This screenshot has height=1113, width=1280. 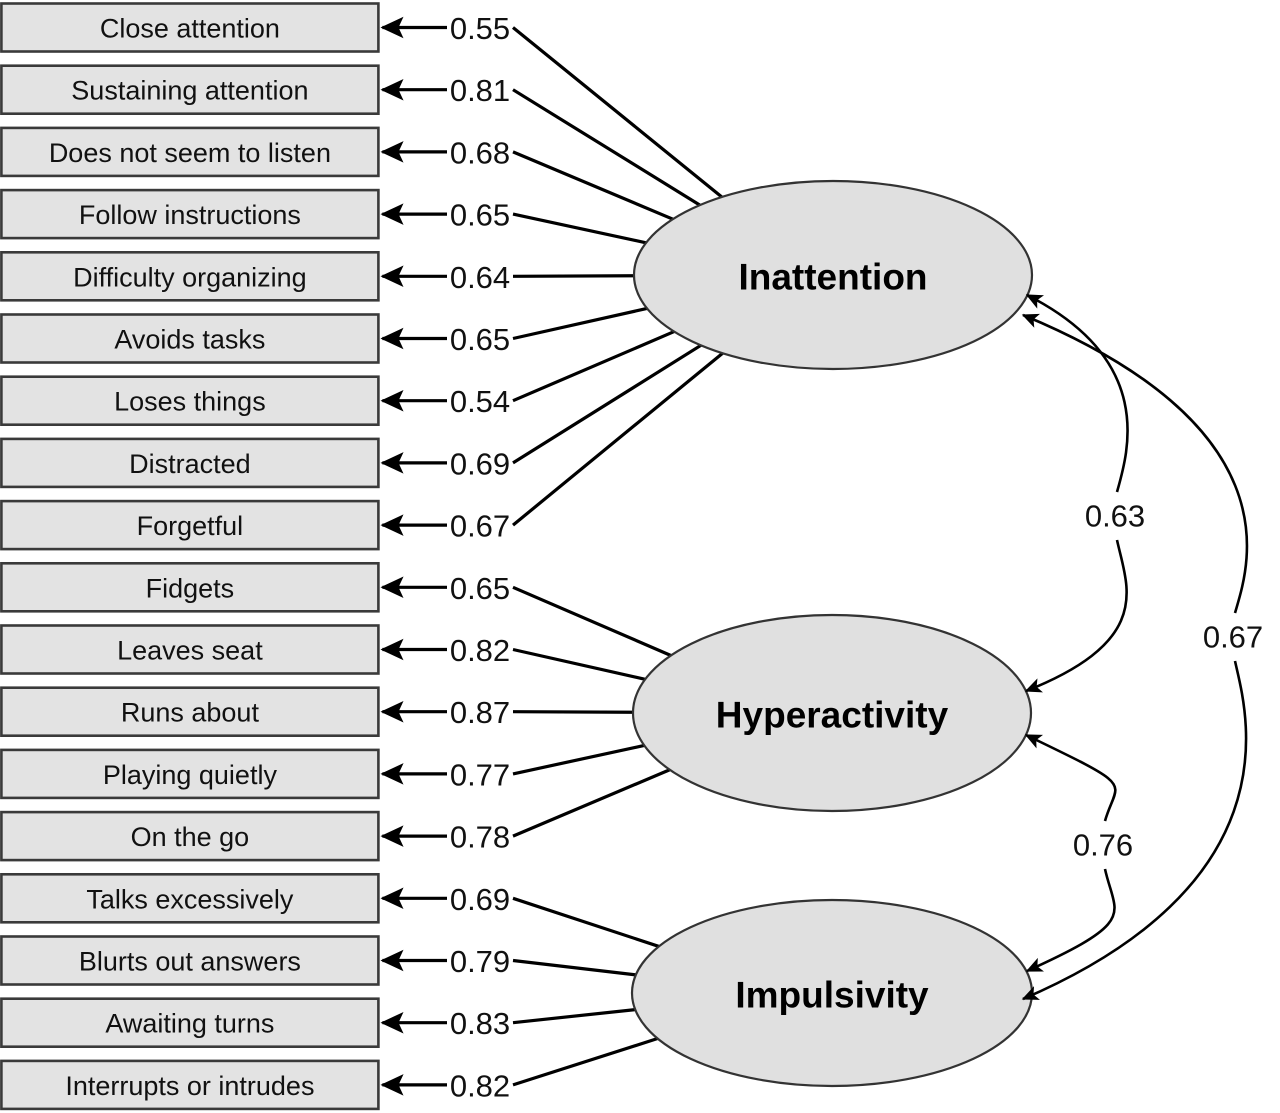 I want to click on loading-value-label: 0.55, so click(x=480, y=28).